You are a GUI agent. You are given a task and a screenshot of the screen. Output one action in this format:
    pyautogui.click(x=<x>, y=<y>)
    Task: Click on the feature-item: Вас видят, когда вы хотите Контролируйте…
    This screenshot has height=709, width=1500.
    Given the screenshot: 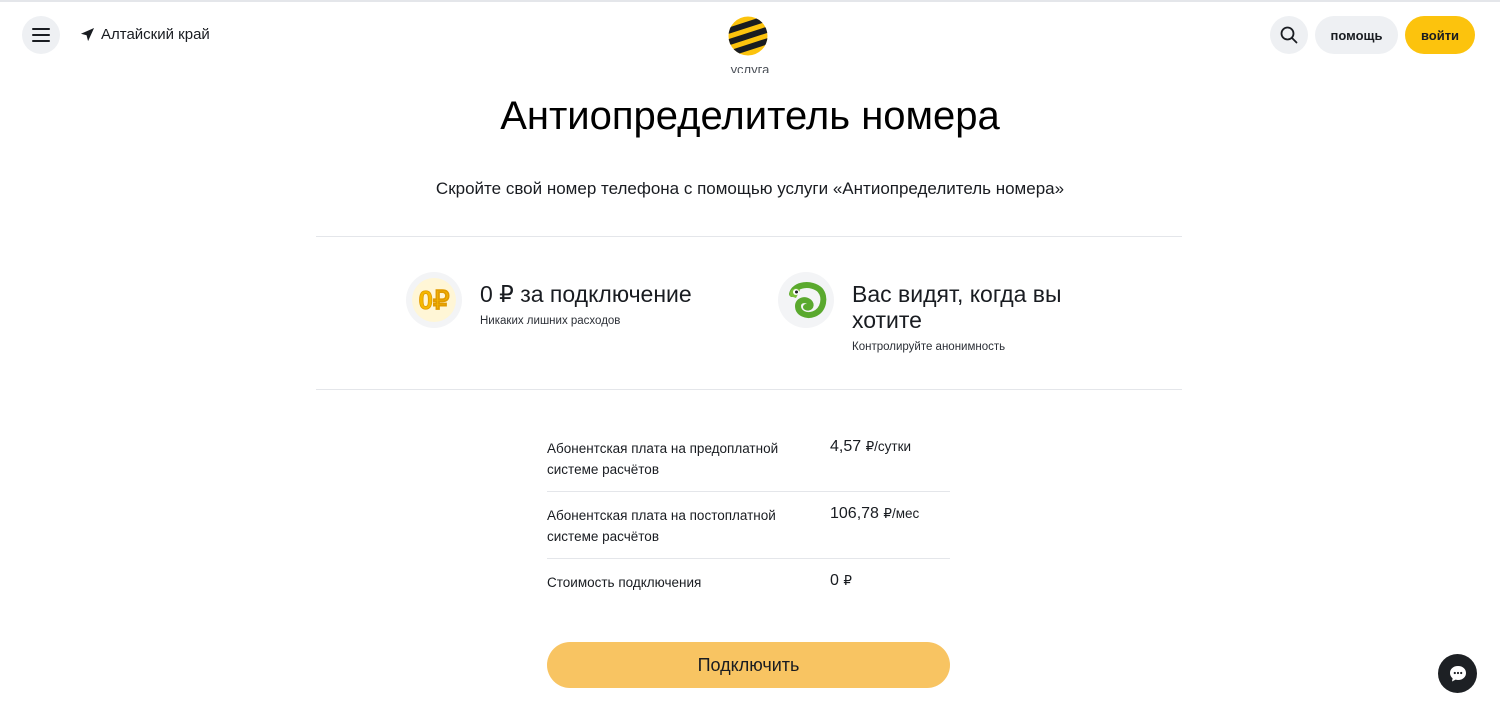 What is the action you would take?
    pyautogui.click(x=930, y=312)
    